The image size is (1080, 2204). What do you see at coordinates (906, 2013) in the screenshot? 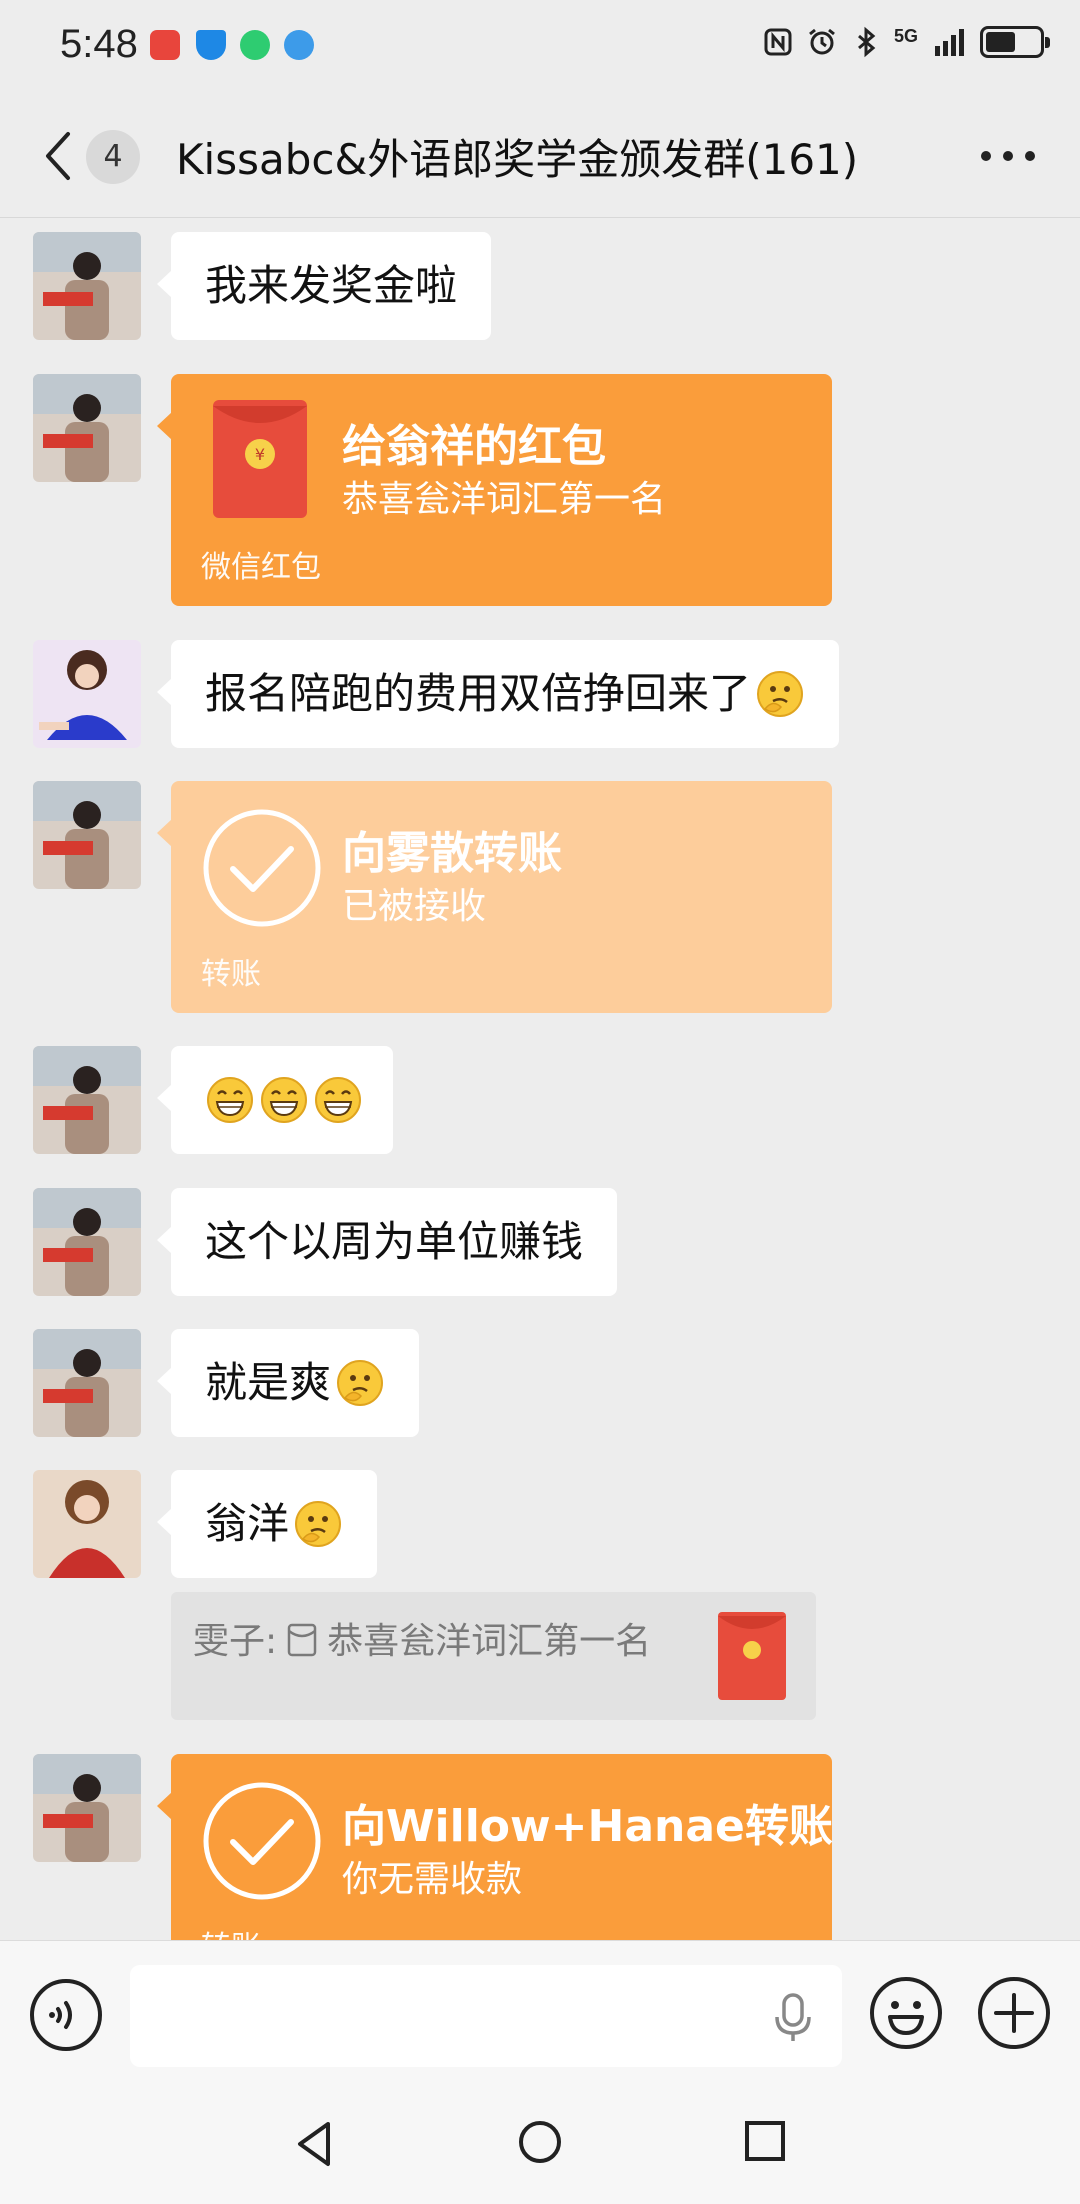
I see `emoji-picker-icon` at bounding box center [906, 2013].